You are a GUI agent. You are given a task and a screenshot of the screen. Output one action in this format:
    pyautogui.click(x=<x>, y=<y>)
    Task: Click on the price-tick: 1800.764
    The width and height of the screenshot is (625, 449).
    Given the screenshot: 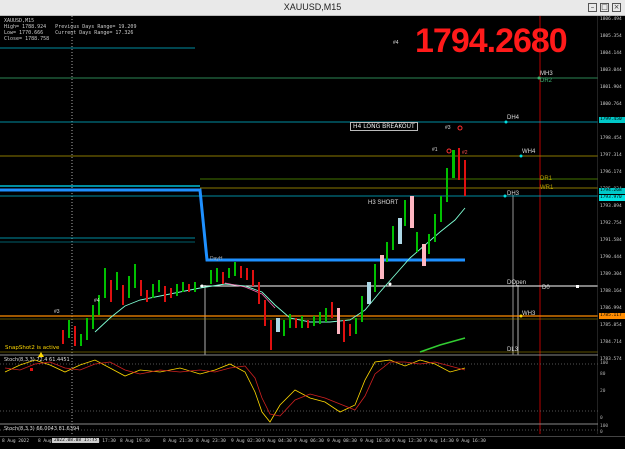 What is the action you would take?
    pyautogui.click(x=611, y=104)
    